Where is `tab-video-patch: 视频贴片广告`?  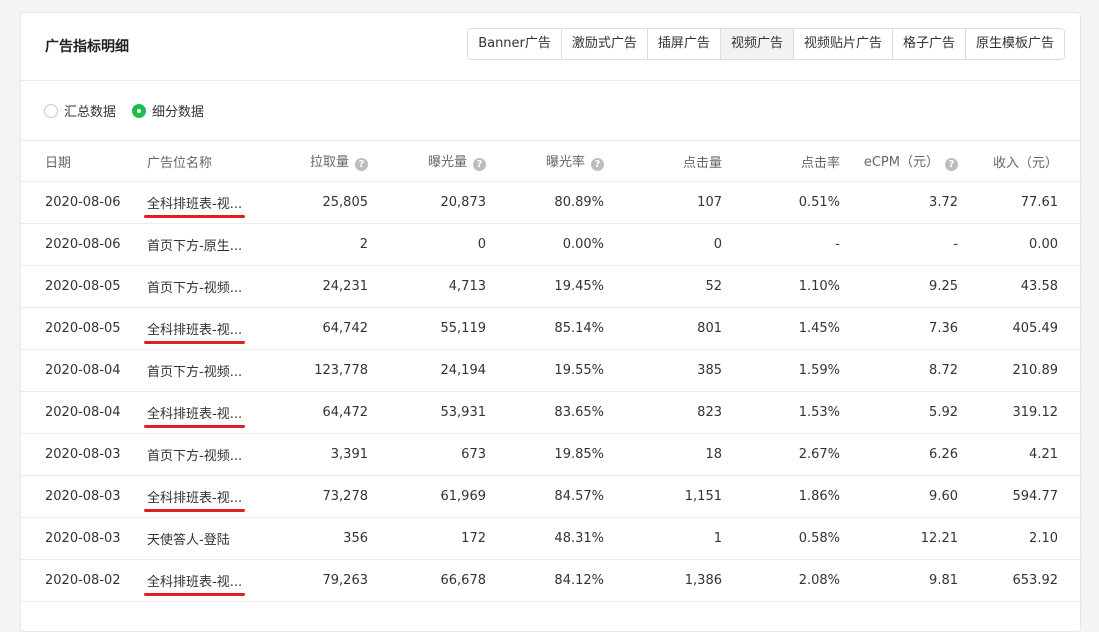
tab-video-patch: 视频贴片广告 is located at coordinates (842, 44).